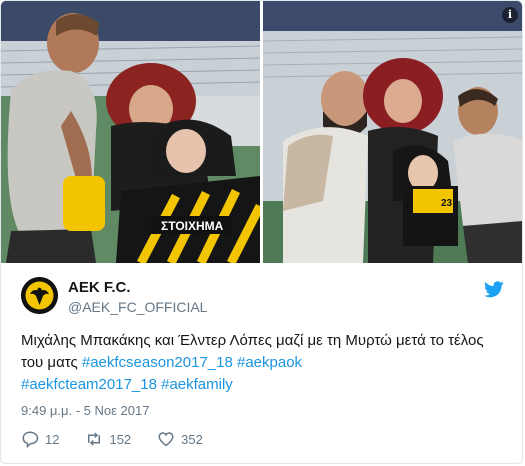 The image size is (525, 466). What do you see at coordinates (89, 384) in the screenshot?
I see `hashtag-link: #aekfcteam2017_18` at bounding box center [89, 384].